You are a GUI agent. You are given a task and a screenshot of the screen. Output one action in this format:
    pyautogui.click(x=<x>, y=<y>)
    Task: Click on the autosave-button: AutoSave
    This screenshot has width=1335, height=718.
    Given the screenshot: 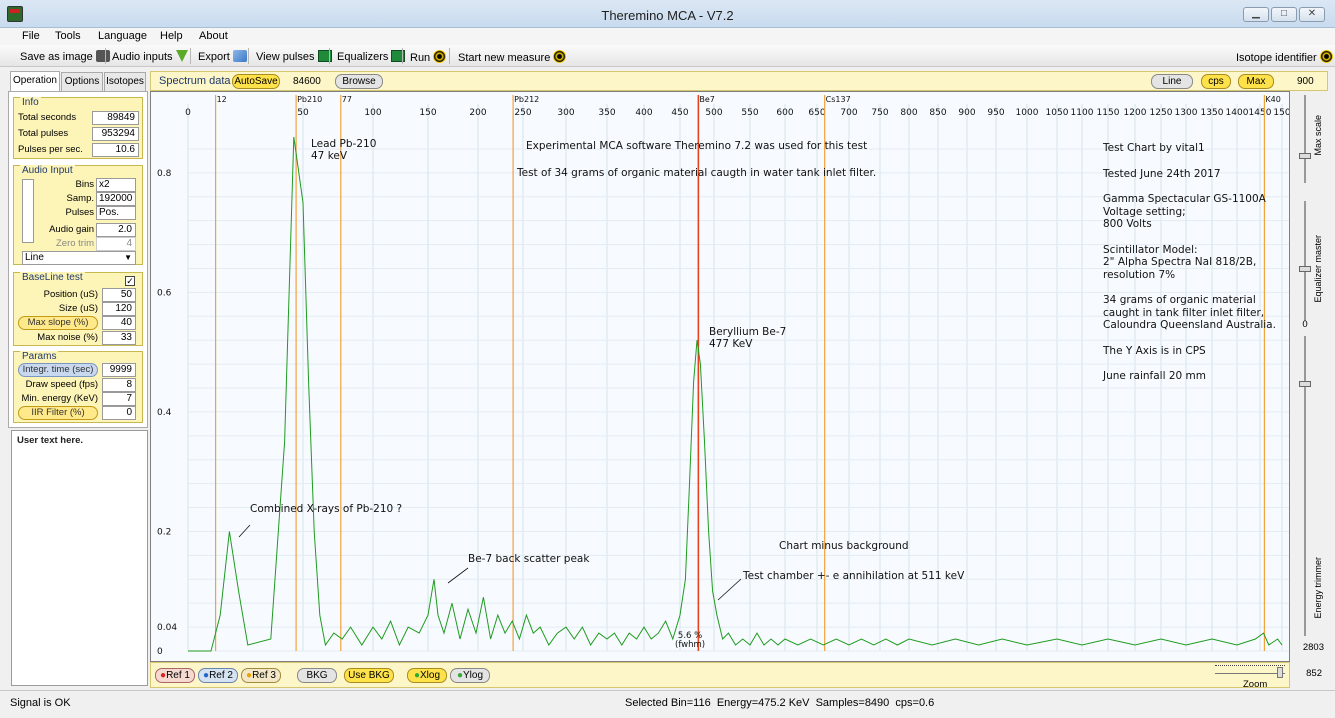 What is the action you would take?
    pyautogui.click(x=256, y=81)
    